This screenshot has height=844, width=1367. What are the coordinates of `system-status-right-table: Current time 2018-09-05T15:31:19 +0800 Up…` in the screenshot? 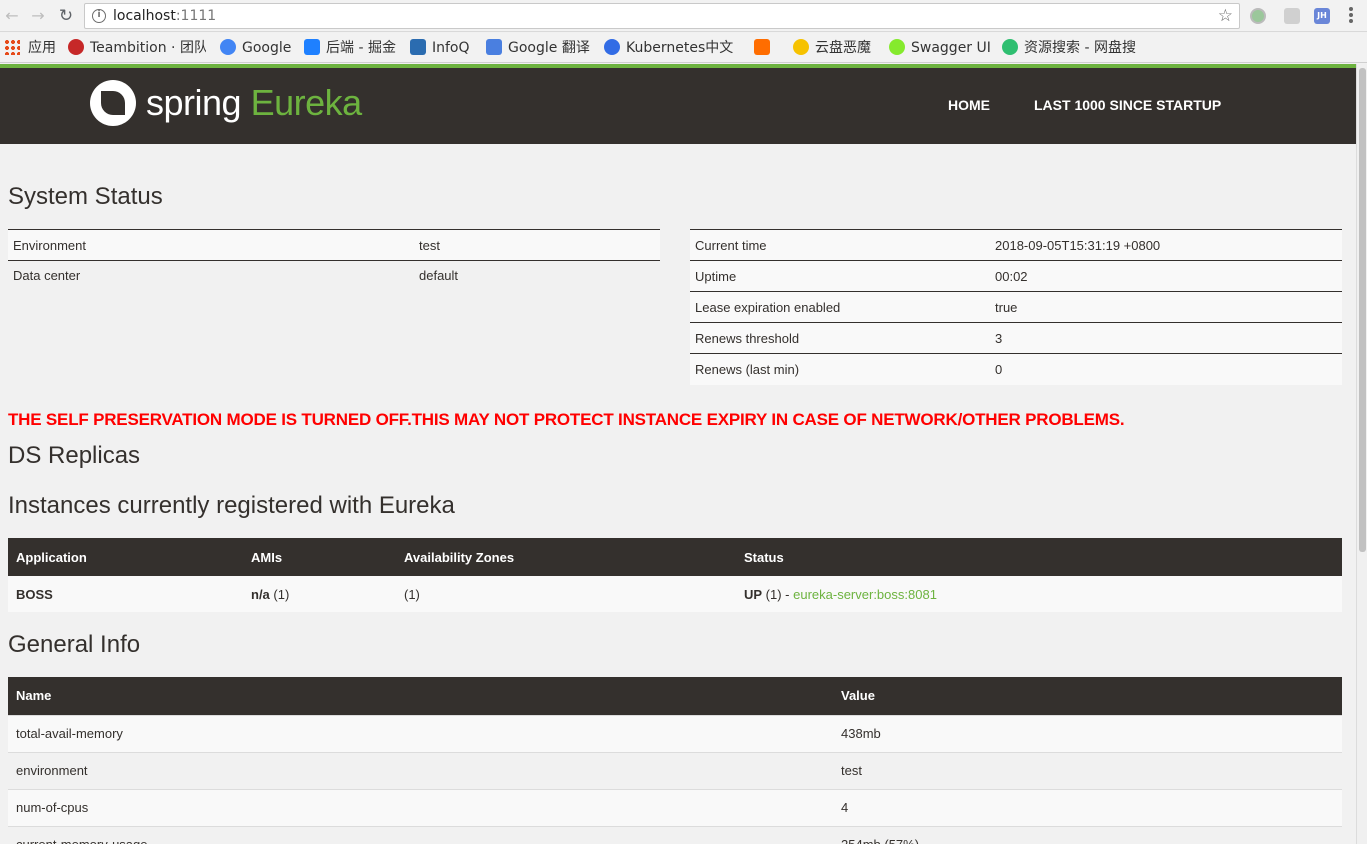 It's located at (1016, 307).